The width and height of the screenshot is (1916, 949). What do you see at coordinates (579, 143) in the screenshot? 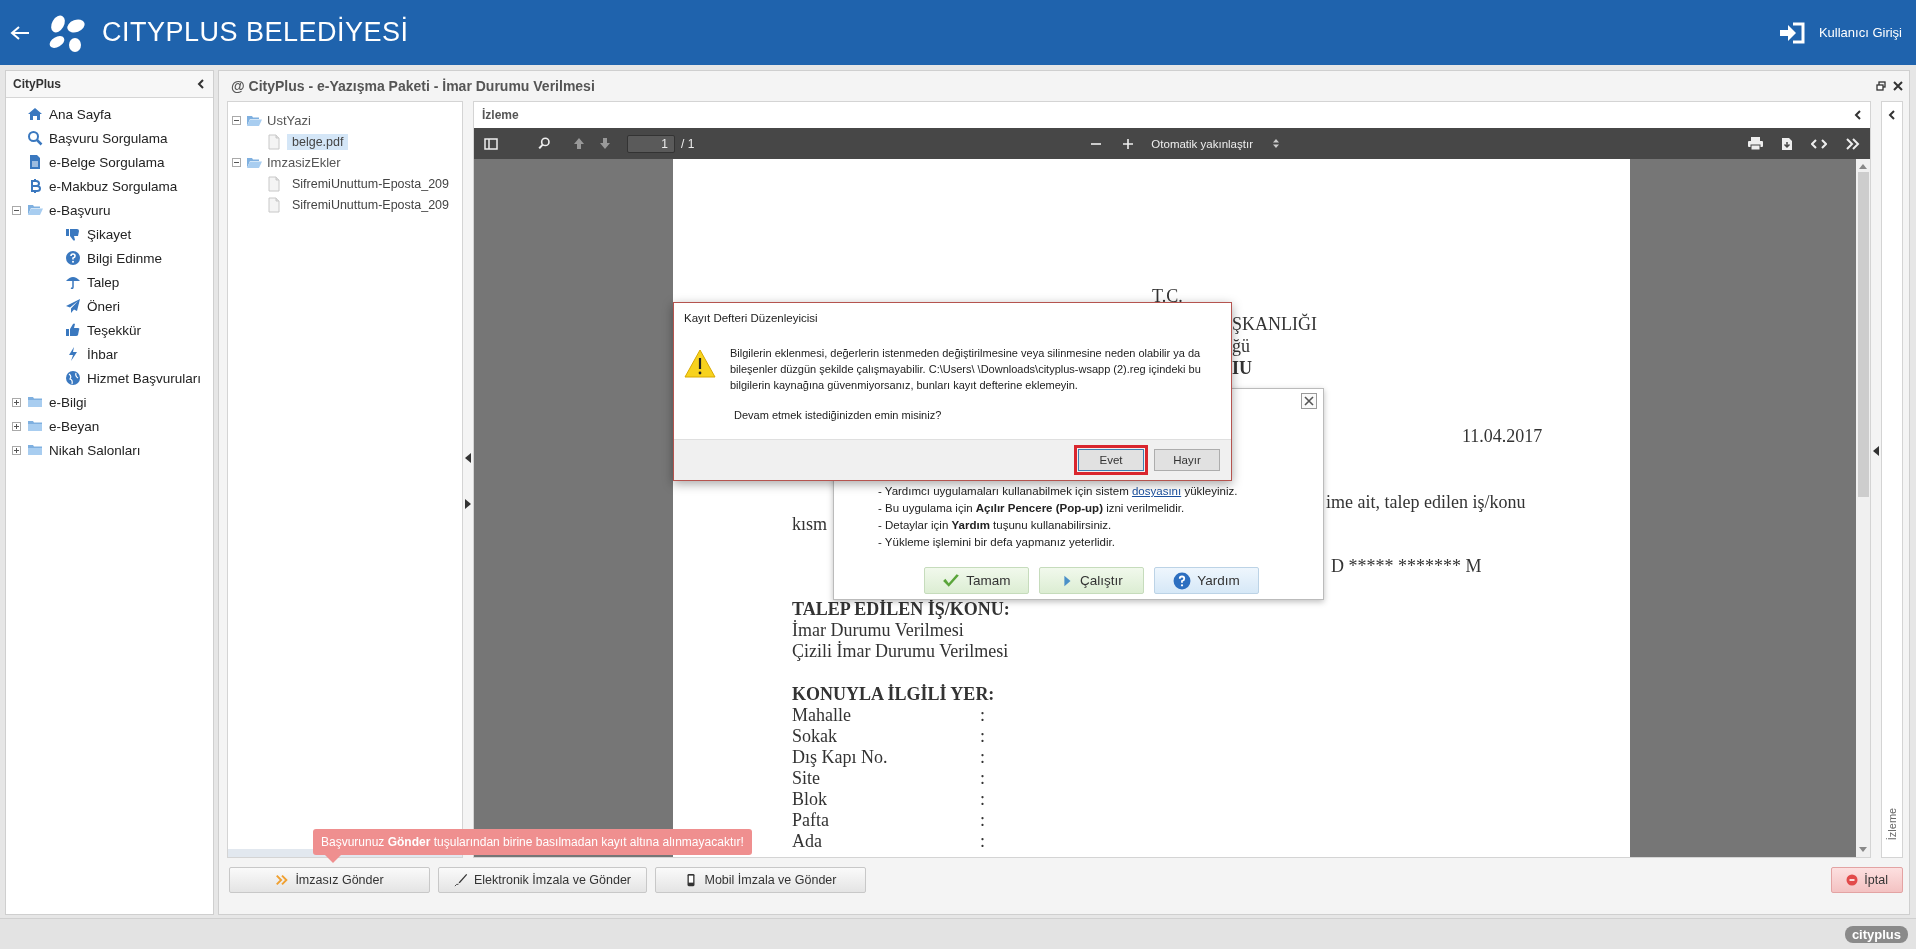
I see `arrow-up-icon` at bounding box center [579, 143].